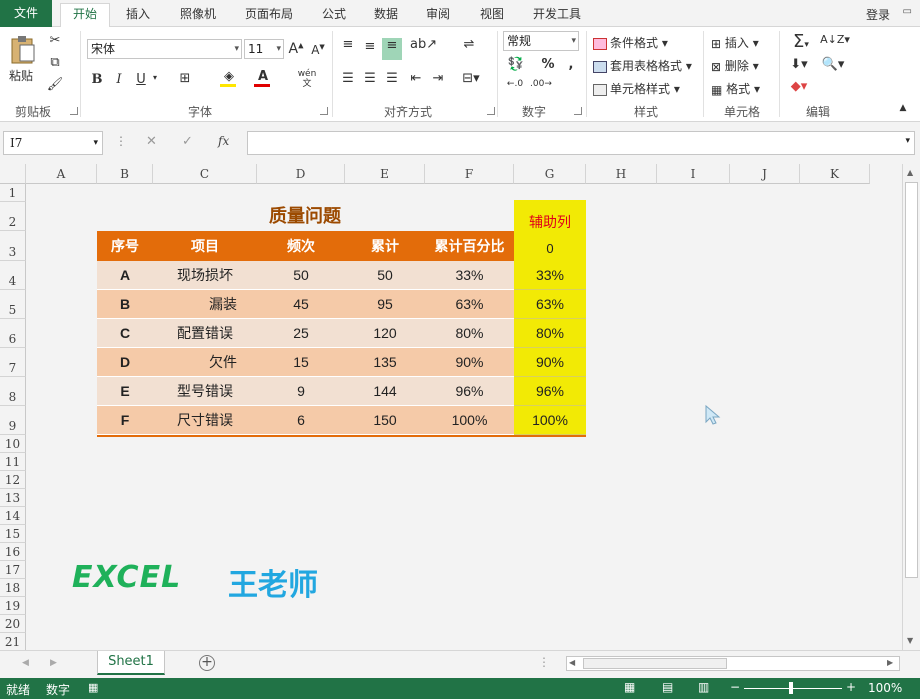  I want to click on alignment-launcher-icon, so click(491, 111).